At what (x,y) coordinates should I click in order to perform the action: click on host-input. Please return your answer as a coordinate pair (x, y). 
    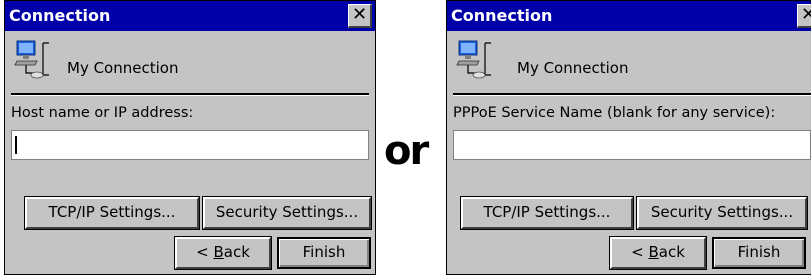
    Looking at the image, I should click on (190, 145).